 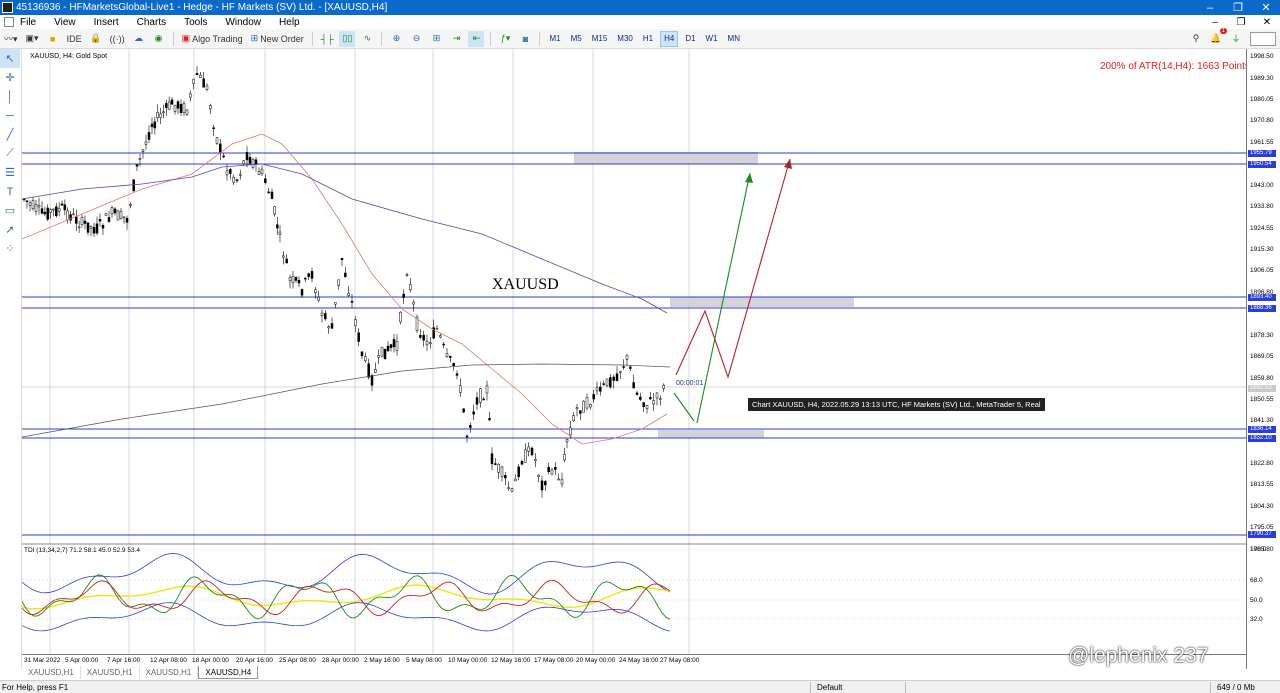 I want to click on chart-text-annotation: XAUUSD, so click(x=525, y=285).